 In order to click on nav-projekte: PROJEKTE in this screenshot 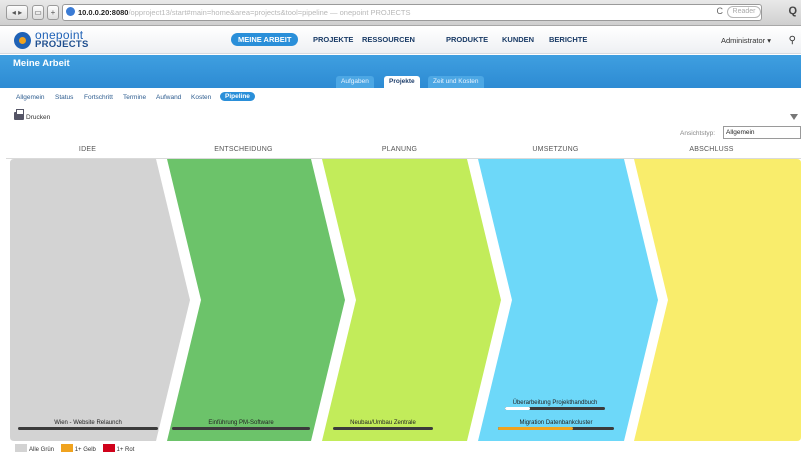, I will do `click(333, 39)`.